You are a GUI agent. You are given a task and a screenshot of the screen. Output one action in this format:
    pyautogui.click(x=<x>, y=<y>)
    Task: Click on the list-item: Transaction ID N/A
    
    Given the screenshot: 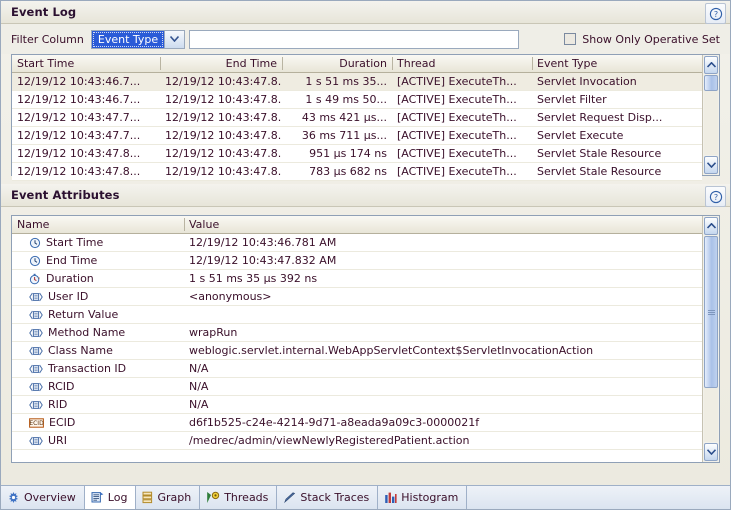 What is the action you would take?
    pyautogui.click(x=357, y=368)
    